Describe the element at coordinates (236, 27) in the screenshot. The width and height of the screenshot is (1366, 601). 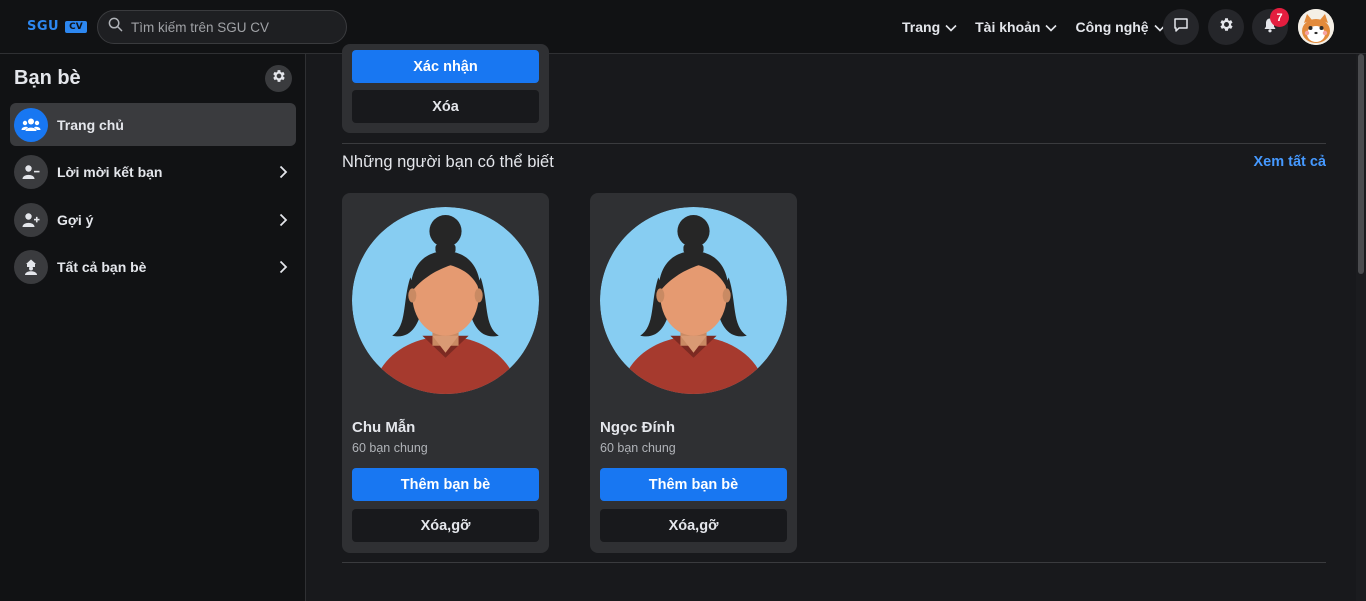
I see `search-input` at that location.